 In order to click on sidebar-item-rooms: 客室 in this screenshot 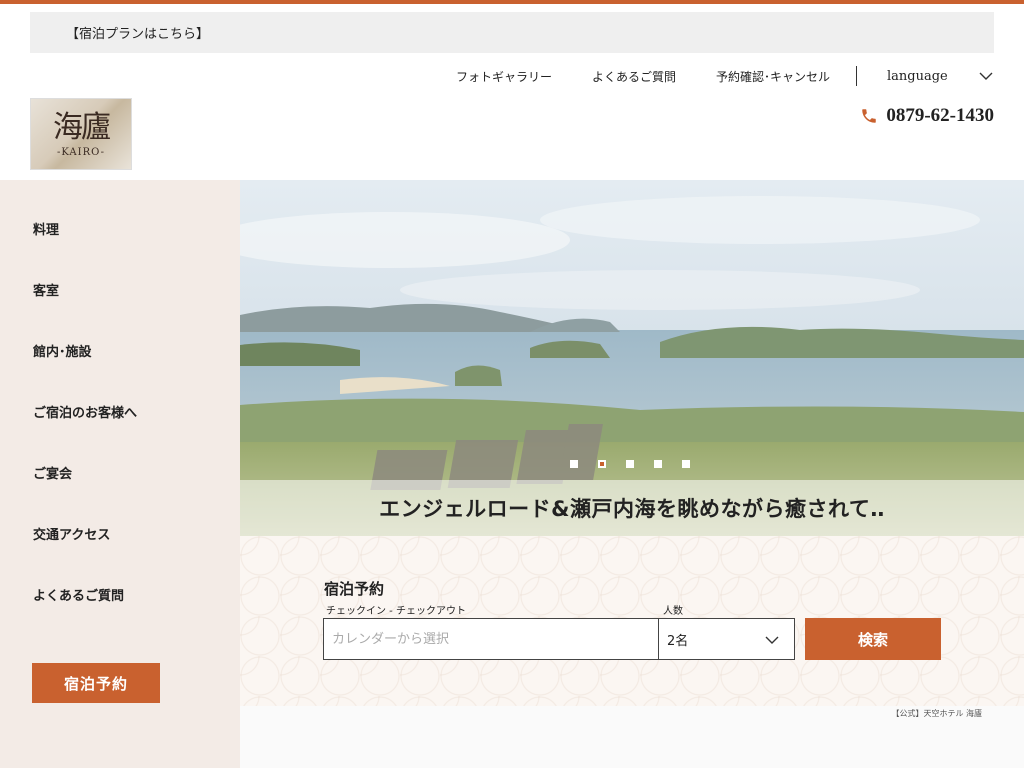, I will do `click(85, 313)`.